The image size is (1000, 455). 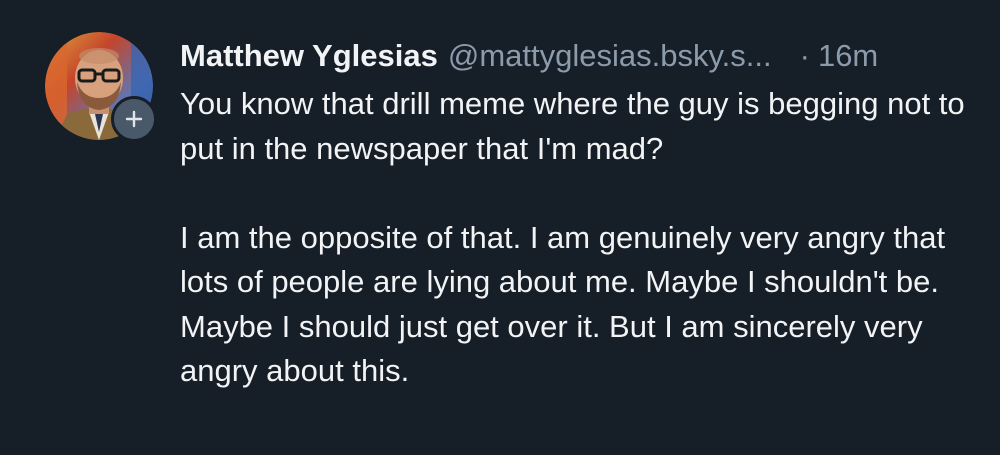 I want to click on post-timestamp: 16m, so click(x=848, y=56).